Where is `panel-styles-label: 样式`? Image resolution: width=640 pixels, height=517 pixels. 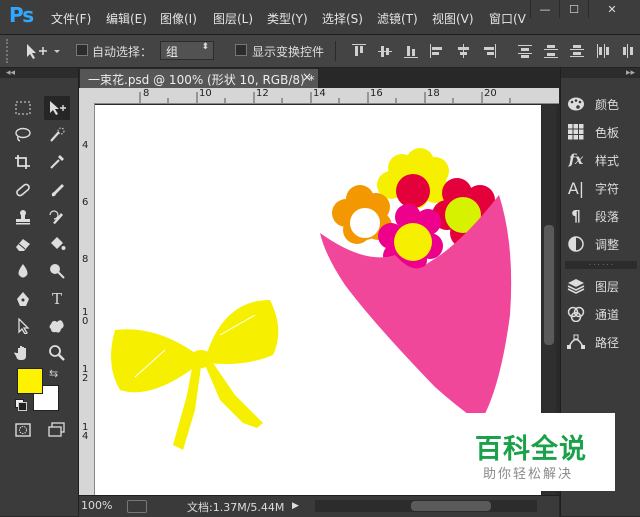 panel-styles-label: 样式 is located at coordinates (607, 160).